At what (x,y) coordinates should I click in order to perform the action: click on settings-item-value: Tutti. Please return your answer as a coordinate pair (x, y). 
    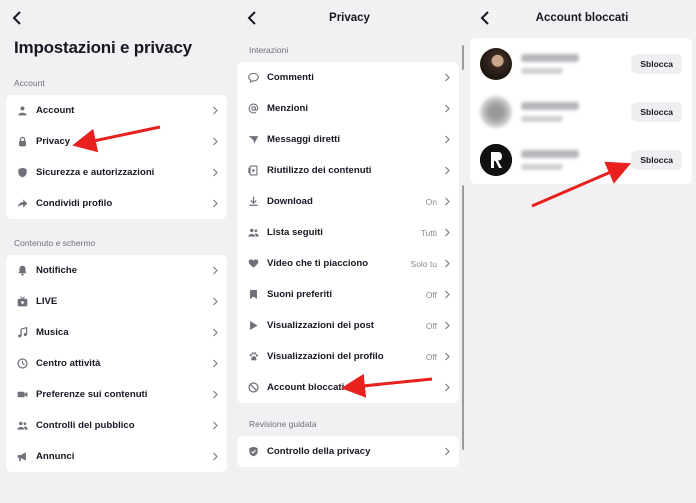
    Looking at the image, I should click on (428, 232).